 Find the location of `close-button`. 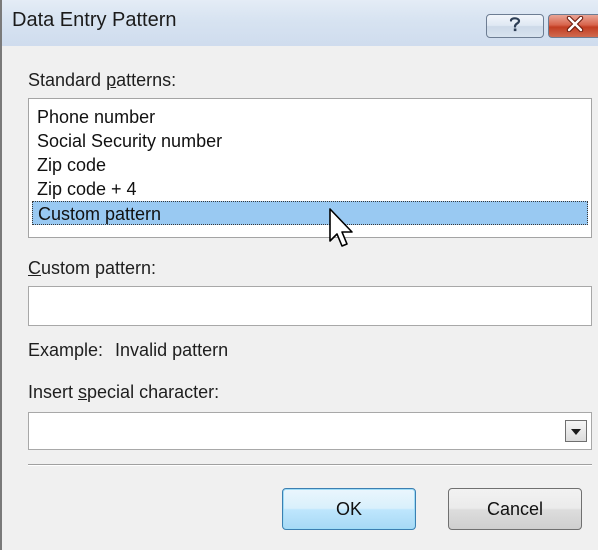

close-button is located at coordinates (573, 26).